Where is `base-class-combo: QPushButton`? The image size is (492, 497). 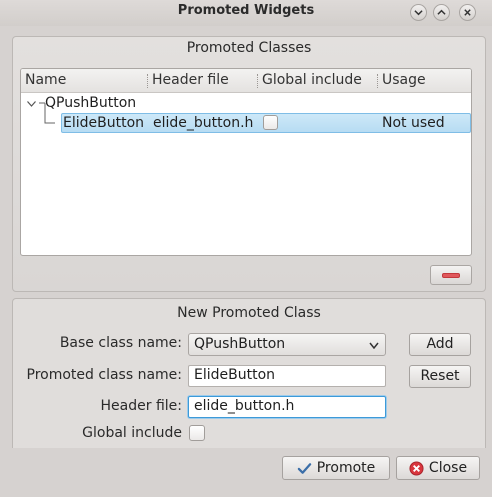
base-class-combo: QPushButton is located at coordinates (287, 344).